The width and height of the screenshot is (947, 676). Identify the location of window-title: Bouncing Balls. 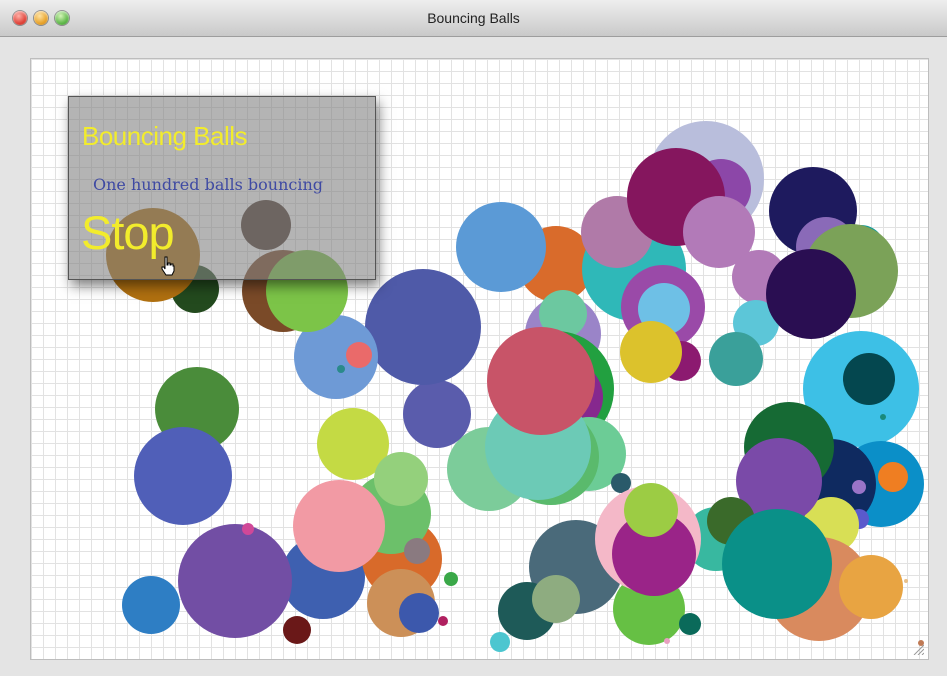
(473, 18).